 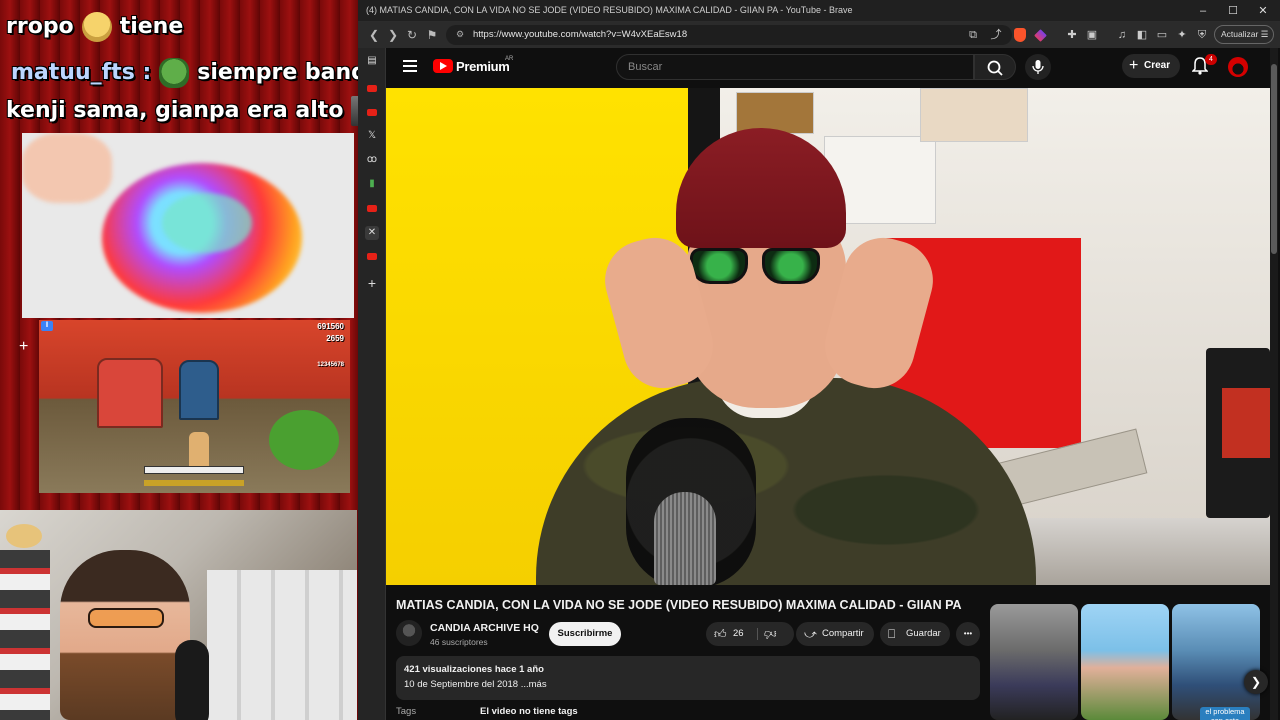 What do you see at coordinates (432, 35) in the screenshot?
I see `bookmark-icon: ⚑` at bounding box center [432, 35].